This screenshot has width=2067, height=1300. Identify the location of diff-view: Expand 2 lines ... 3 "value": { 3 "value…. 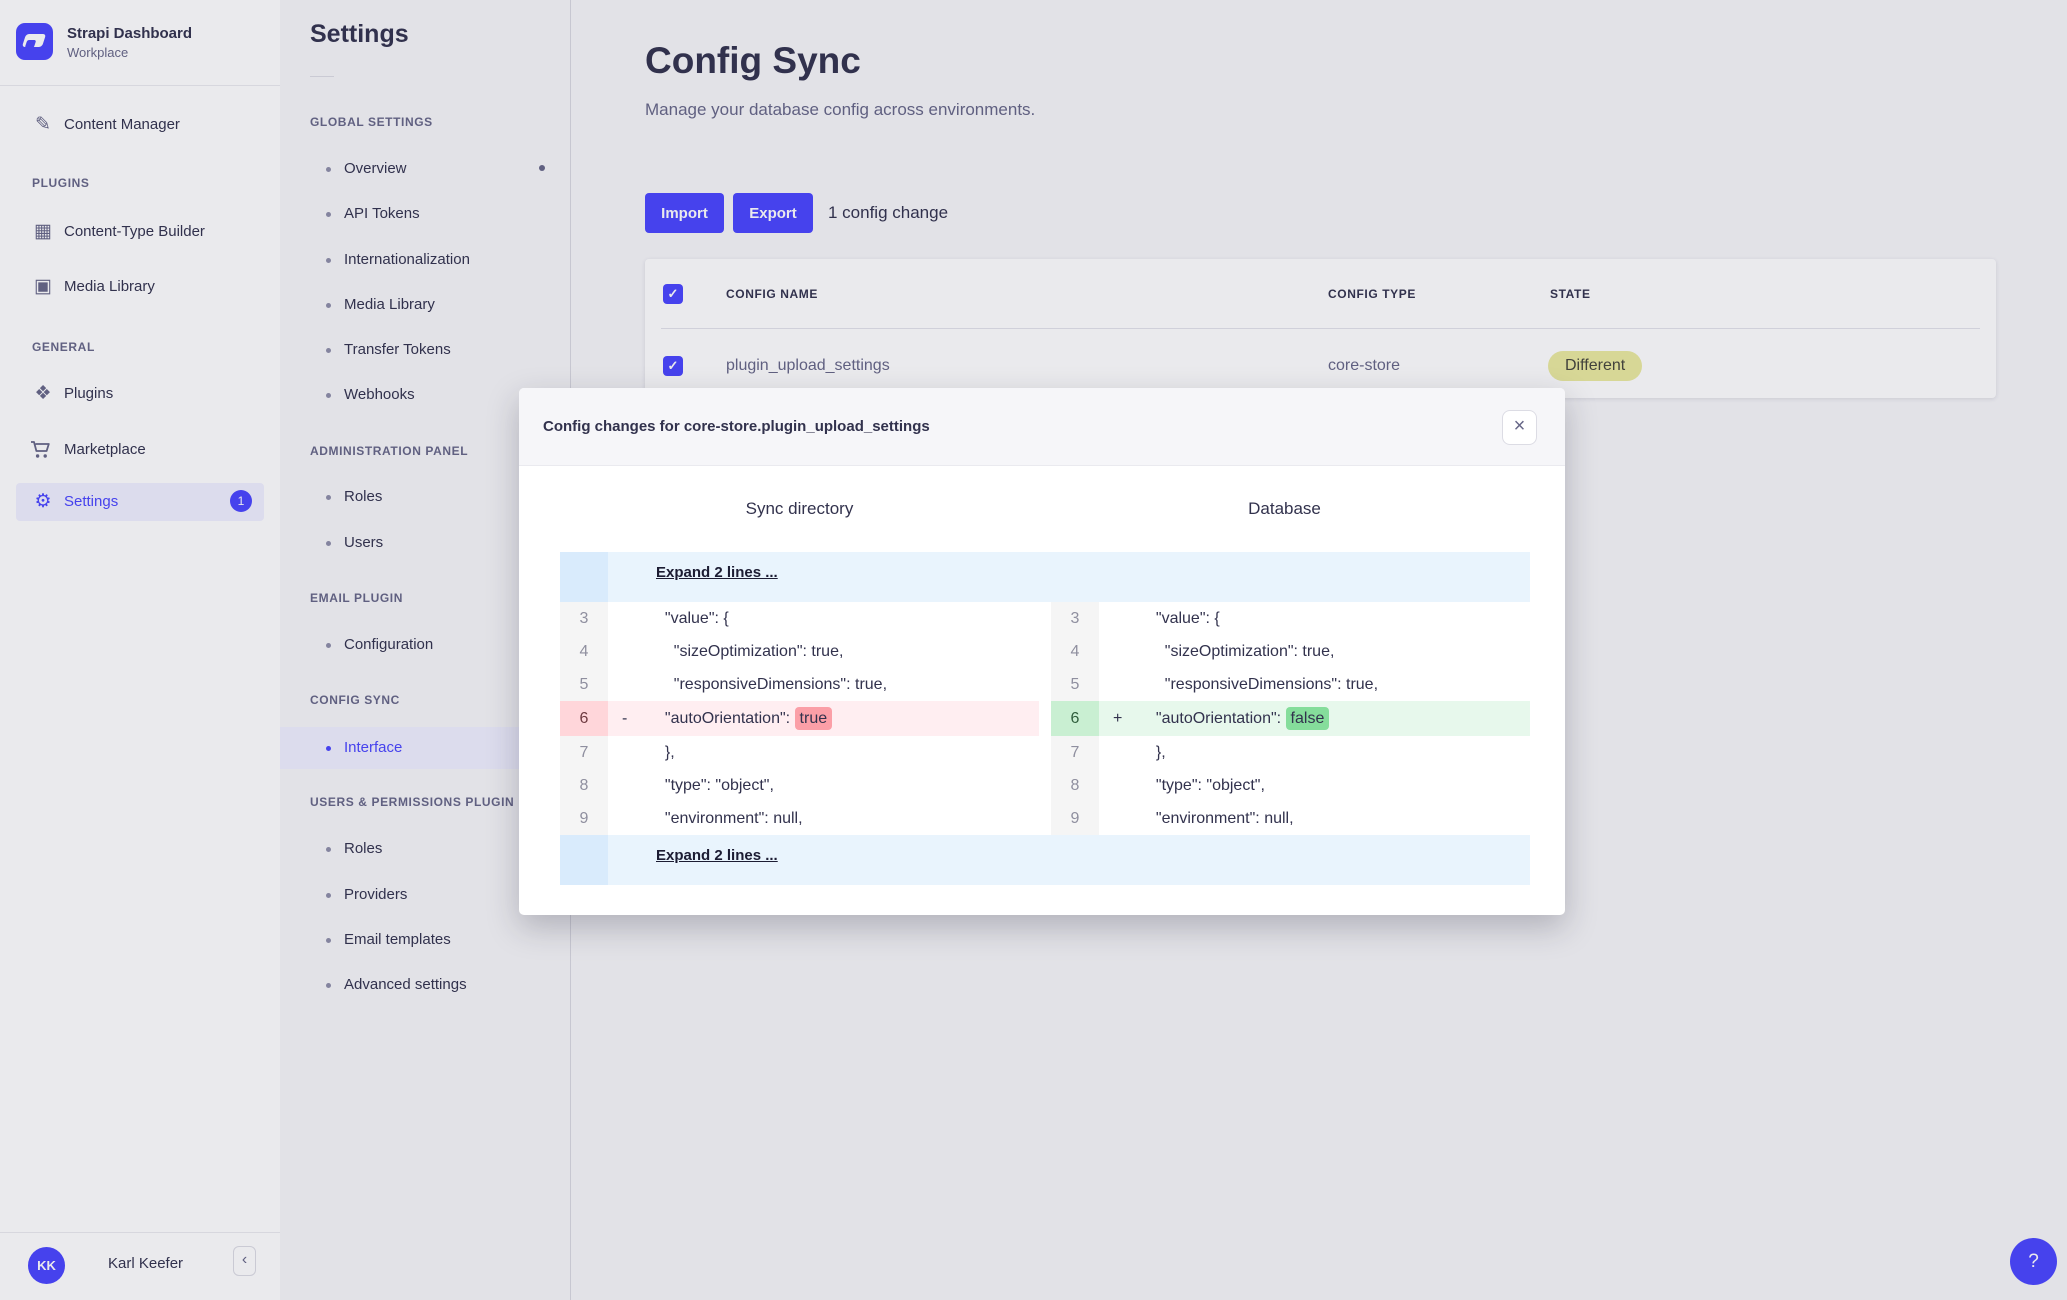
(1045, 718).